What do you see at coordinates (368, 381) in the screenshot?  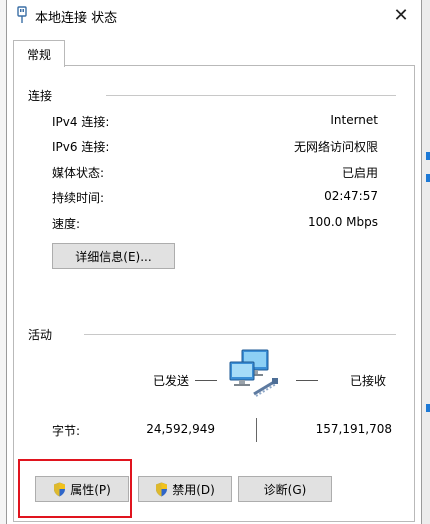 I see `received-label: 已接收` at bounding box center [368, 381].